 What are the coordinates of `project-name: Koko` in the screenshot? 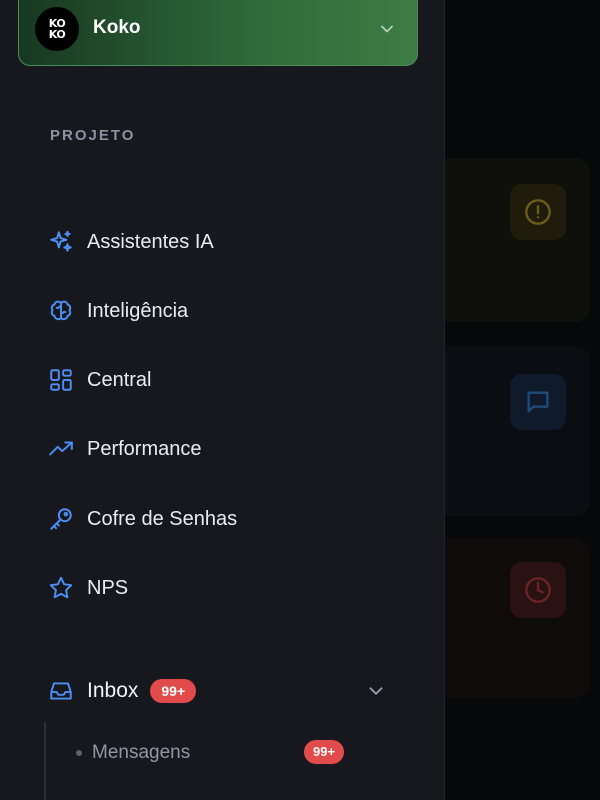 It's located at (117, 27).